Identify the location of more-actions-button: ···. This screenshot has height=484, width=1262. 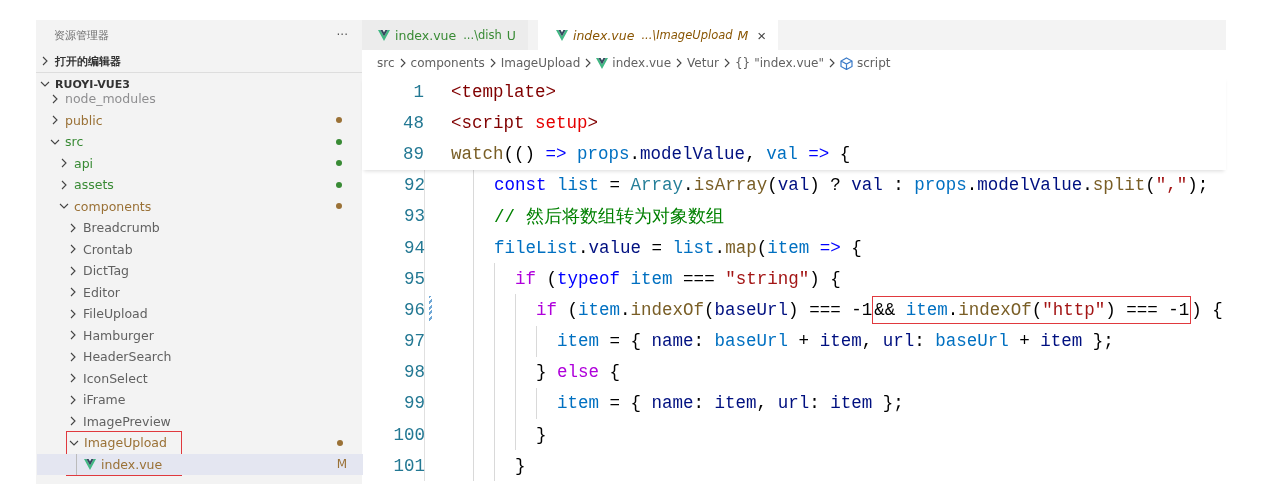
(342, 35).